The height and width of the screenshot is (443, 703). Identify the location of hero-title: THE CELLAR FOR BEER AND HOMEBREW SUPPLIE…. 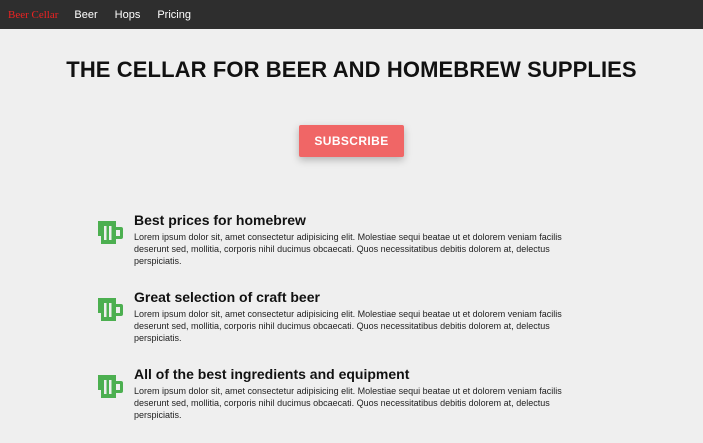
(351, 69).